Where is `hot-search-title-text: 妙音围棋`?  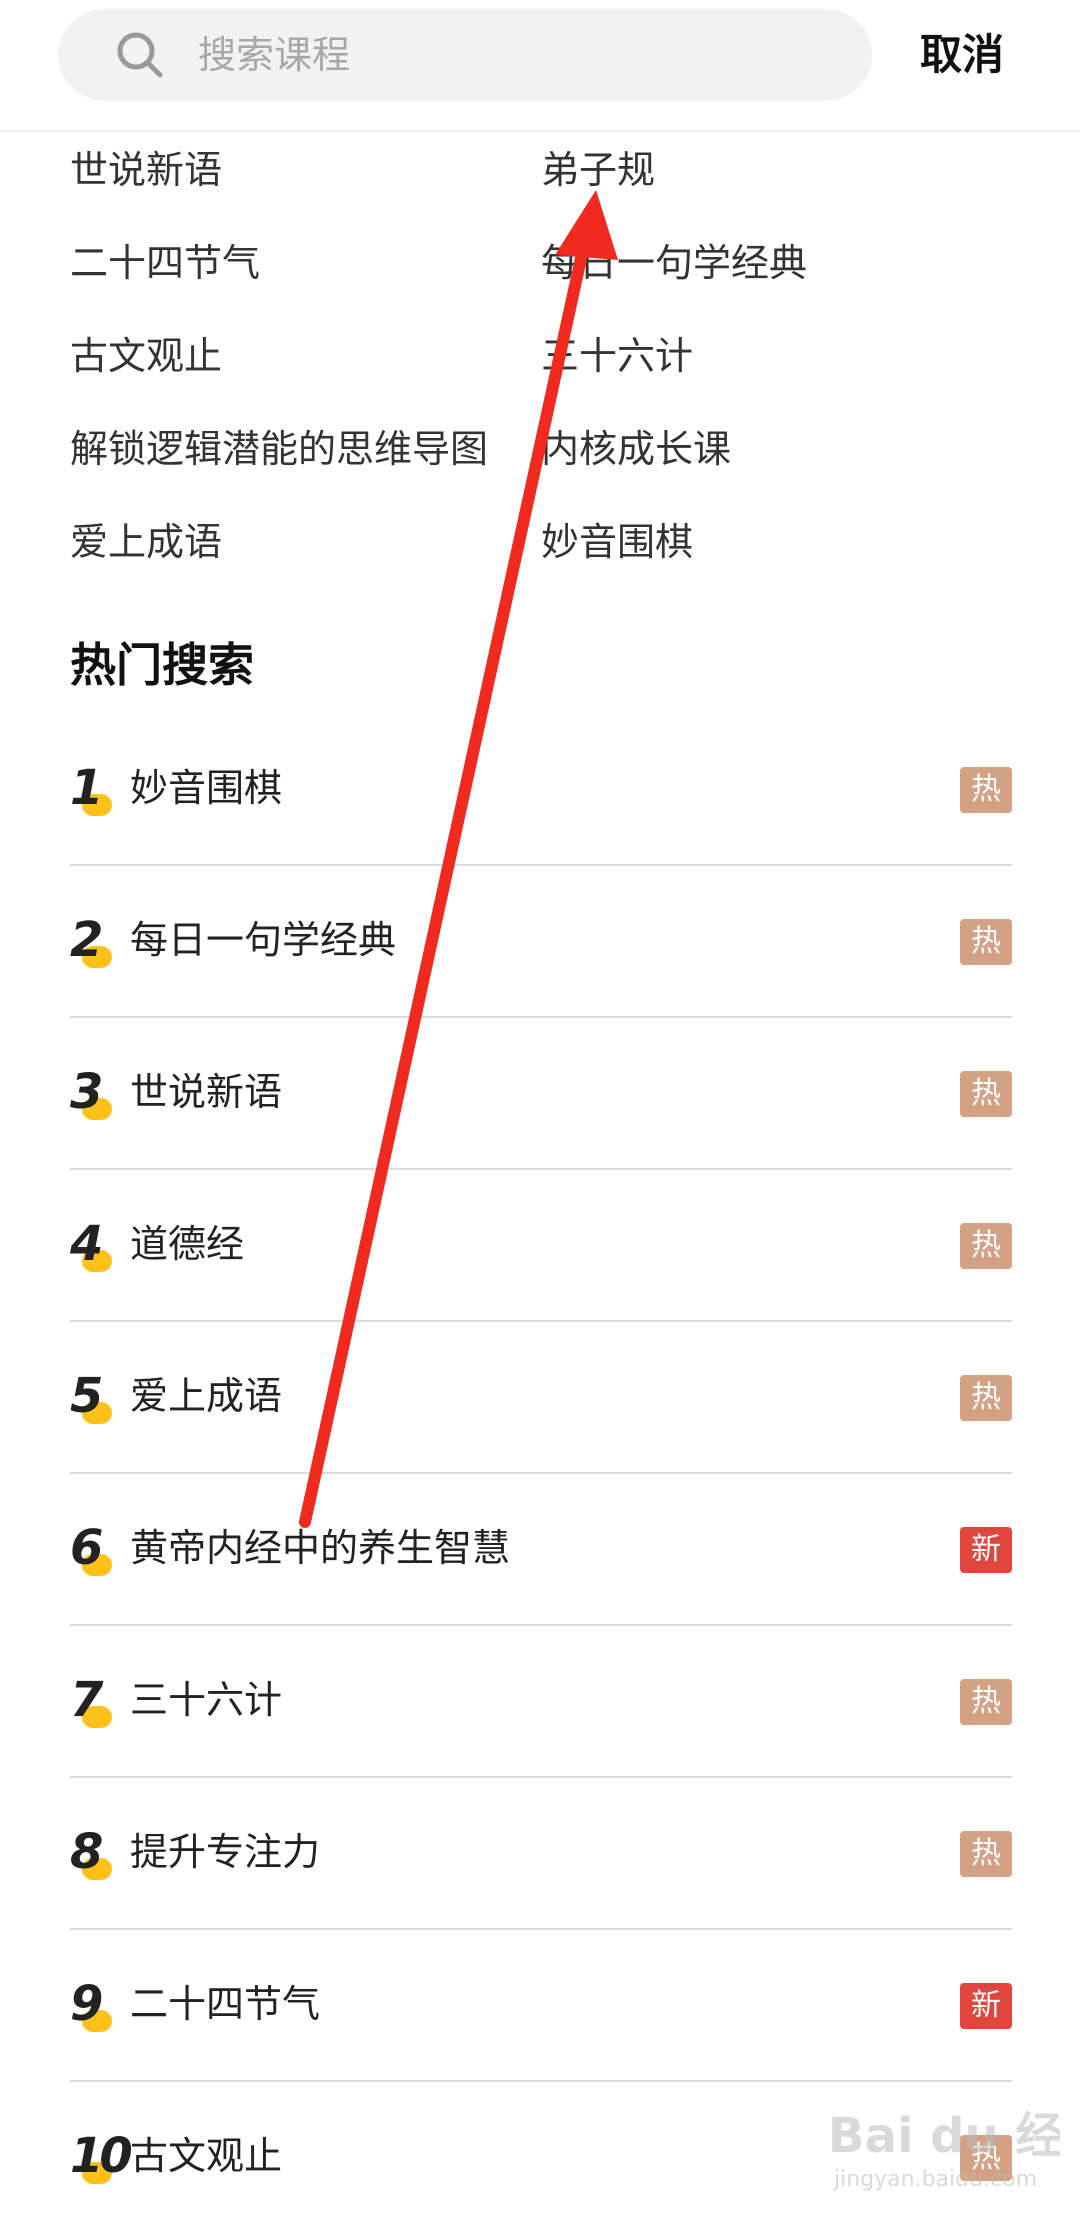 hot-search-title-text: 妙音围棋 is located at coordinates (206, 788).